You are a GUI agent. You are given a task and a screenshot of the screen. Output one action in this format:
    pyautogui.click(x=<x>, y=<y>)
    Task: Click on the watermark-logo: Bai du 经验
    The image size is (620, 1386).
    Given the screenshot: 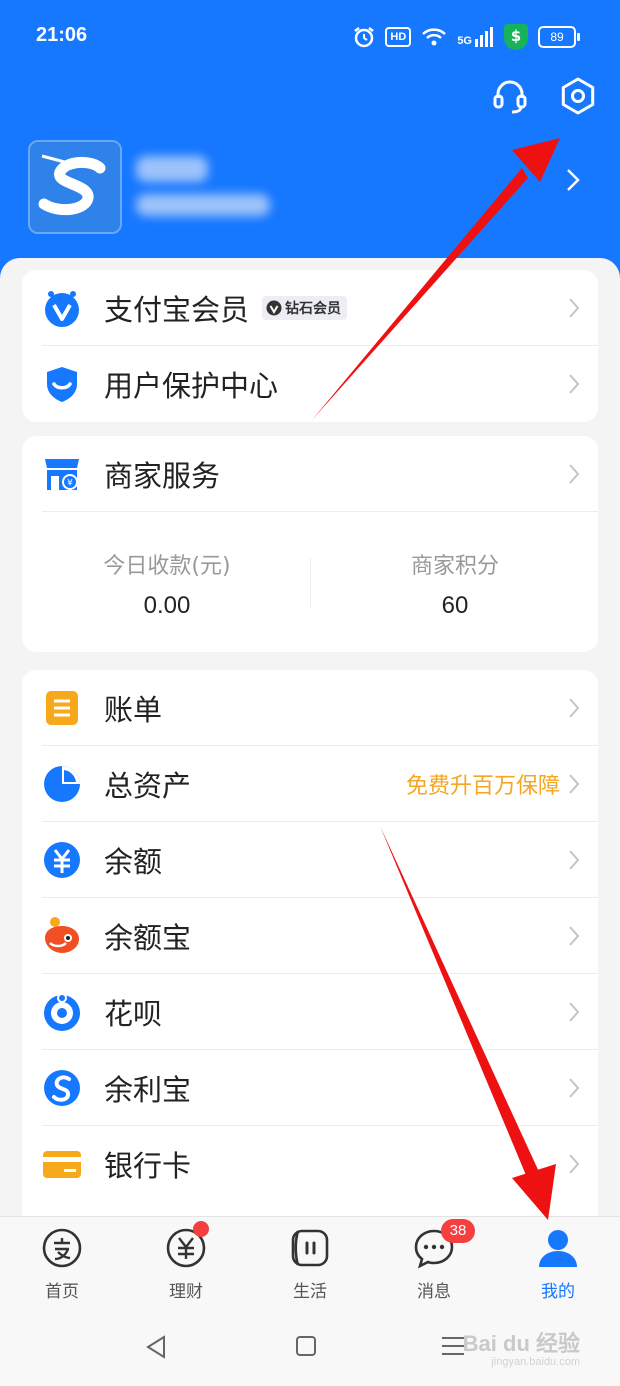 What is the action you would take?
    pyautogui.click(x=521, y=1343)
    